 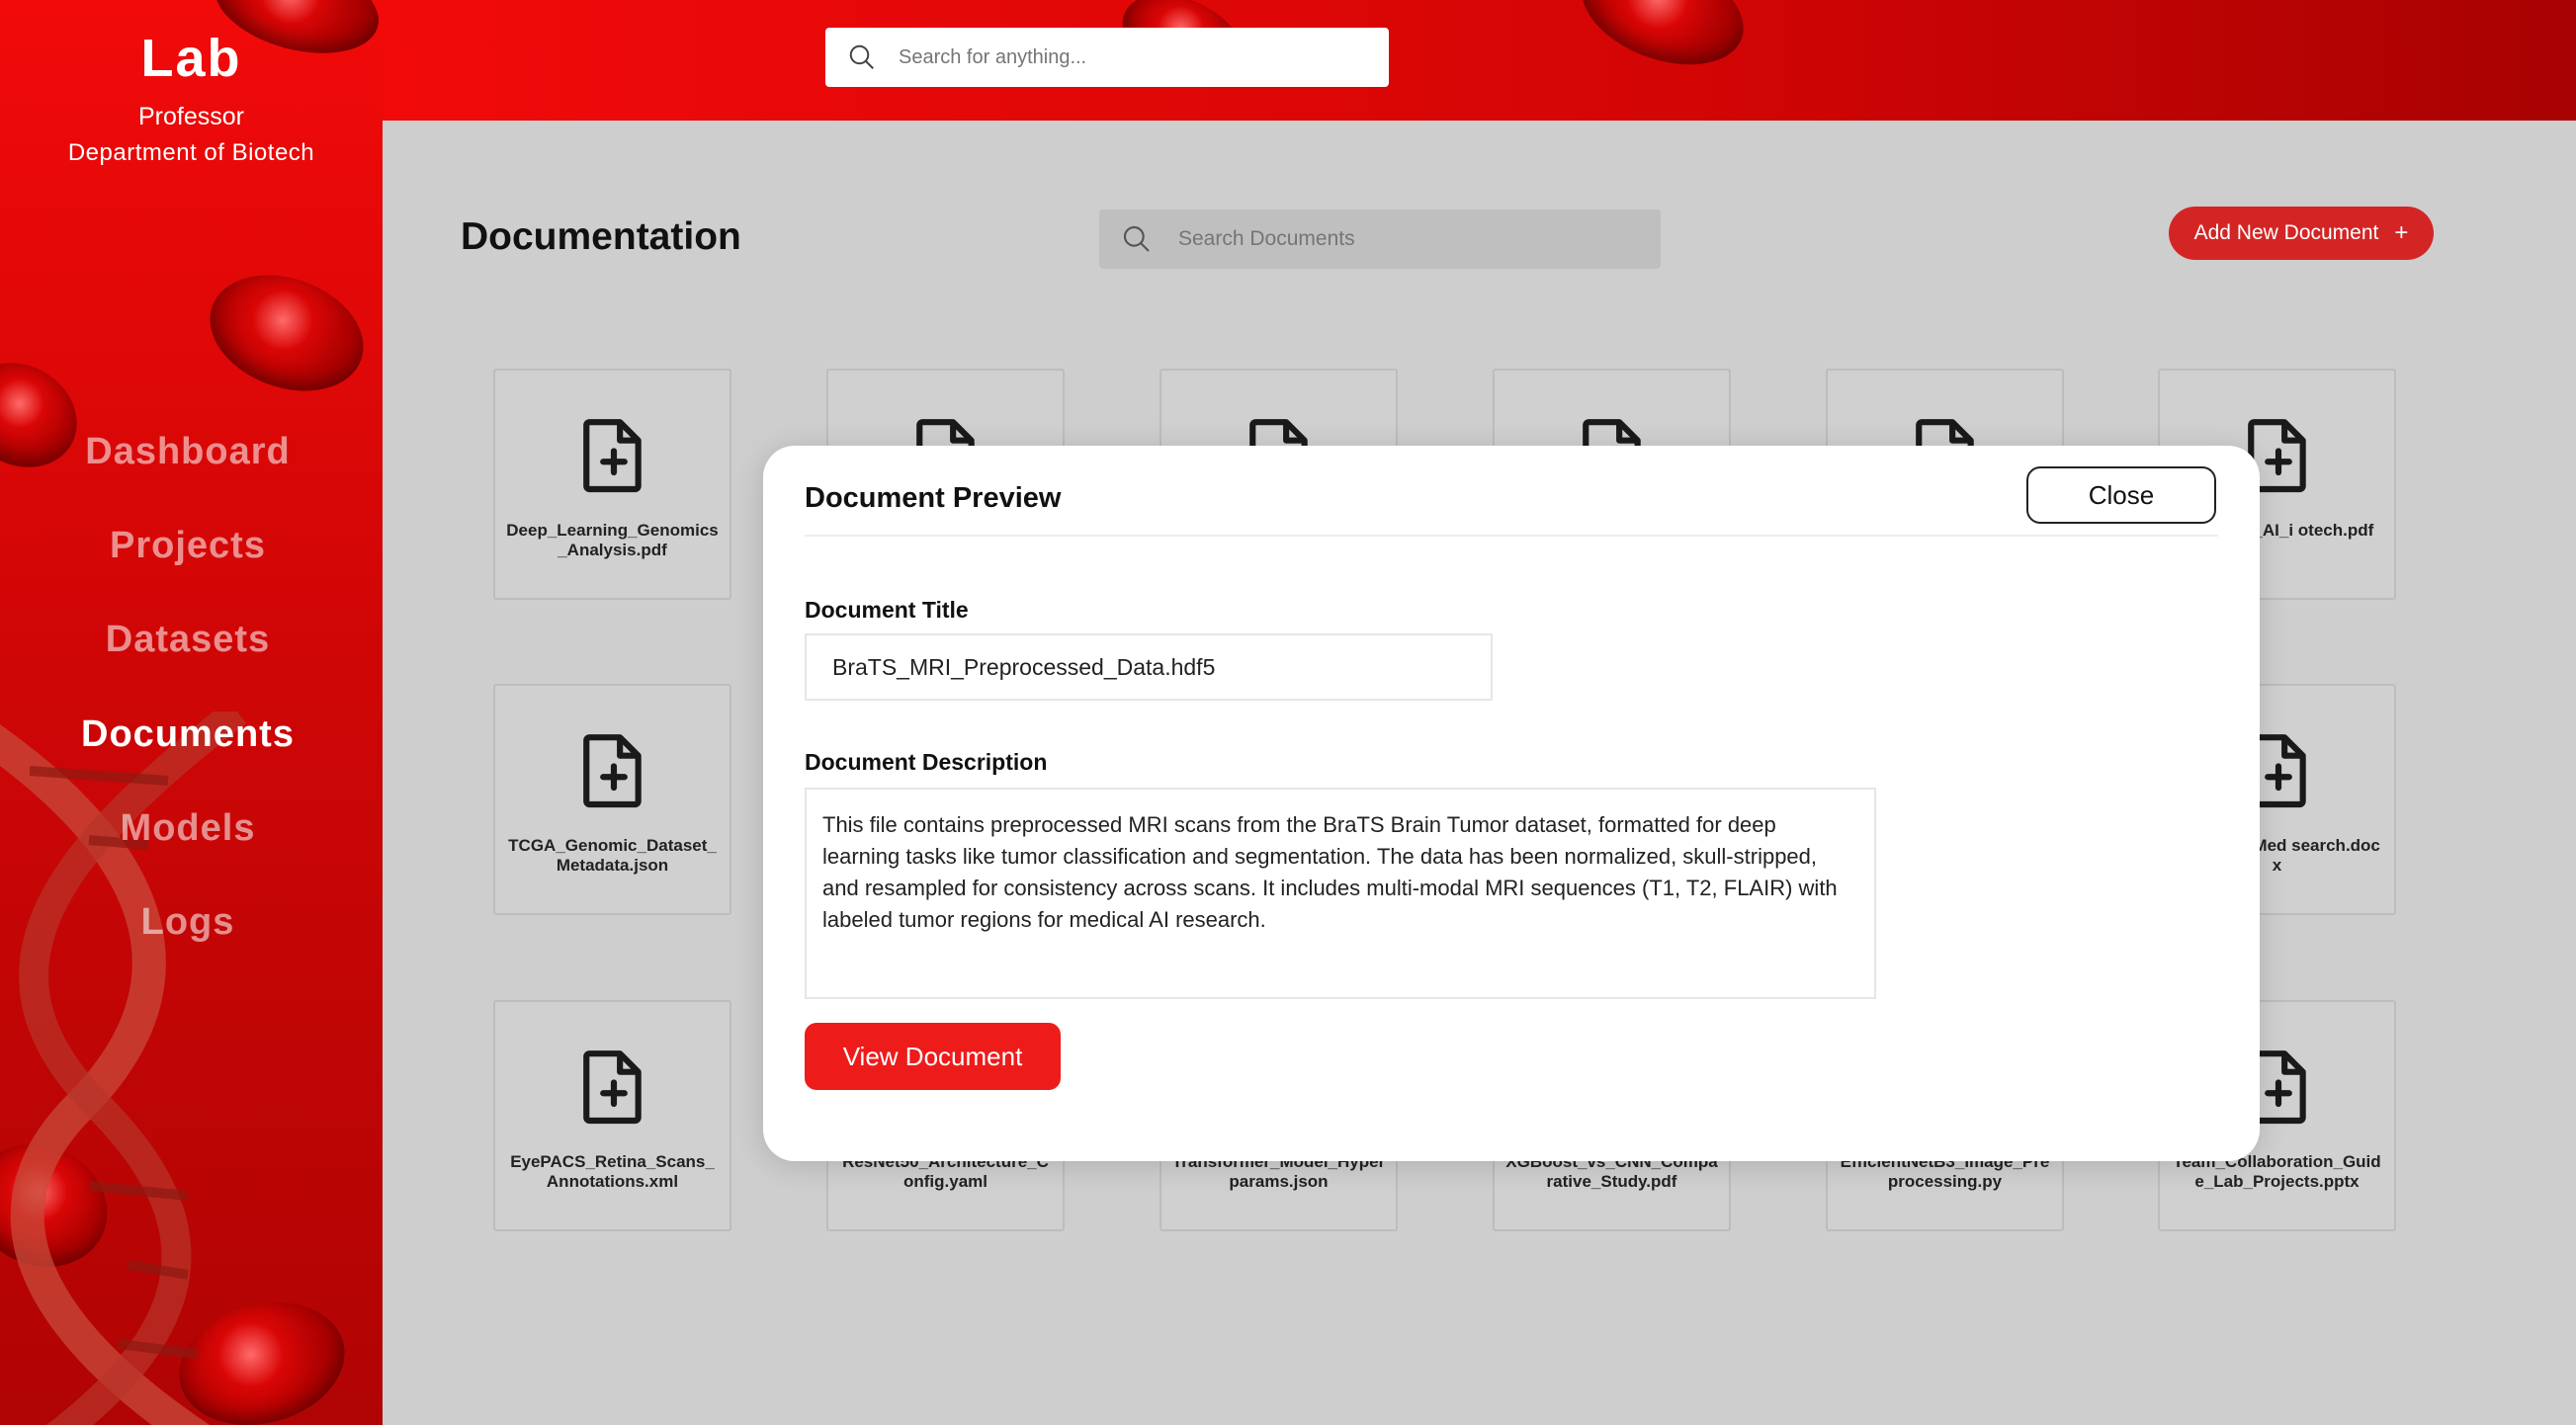 I want to click on document-search-bar, so click(x=1380, y=239).